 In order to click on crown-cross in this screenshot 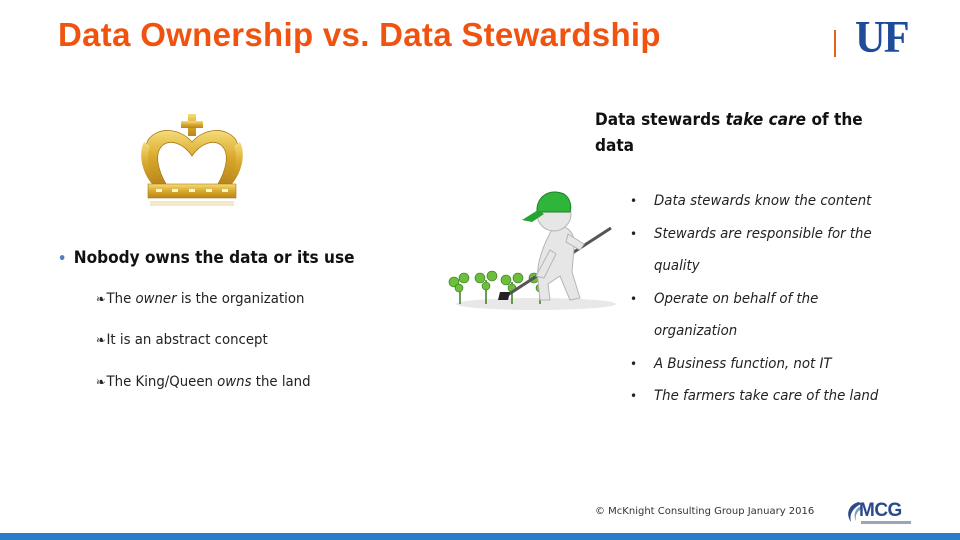, I will do `click(192, 125)`.